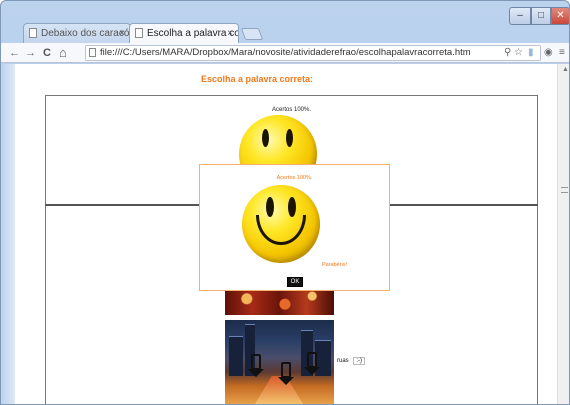 The height and width of the screenshot is (405, 570). I want to click on vertical-scrollbar: ▲, so click(563, 234).